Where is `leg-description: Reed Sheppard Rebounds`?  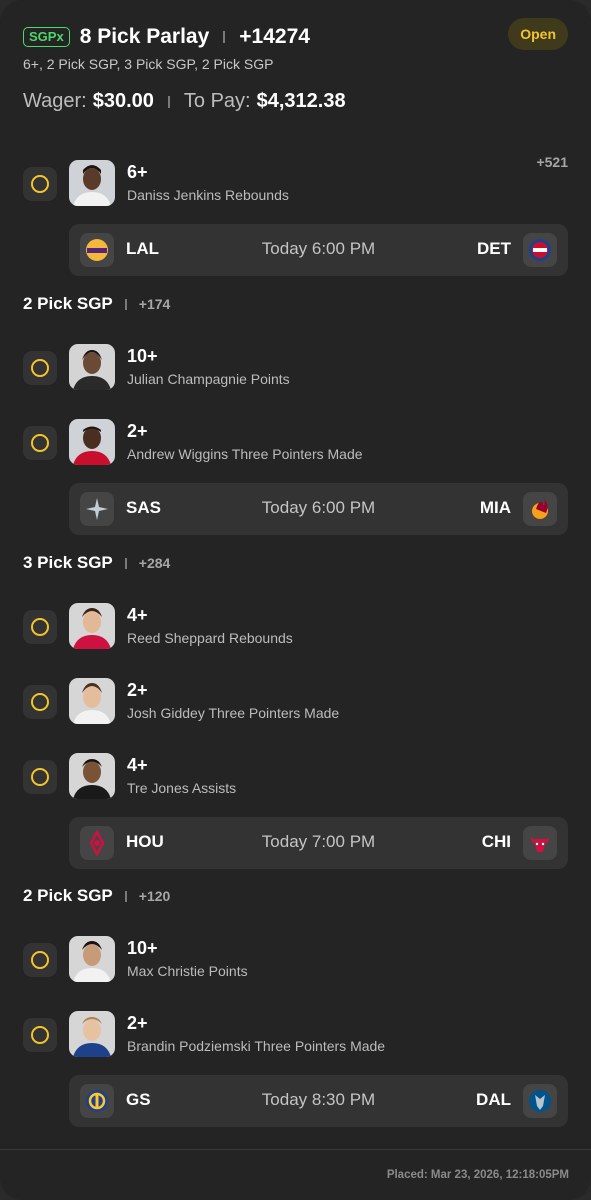 leg-description: Reed Sheppard Rebounds is located at coordinates (210, 638).